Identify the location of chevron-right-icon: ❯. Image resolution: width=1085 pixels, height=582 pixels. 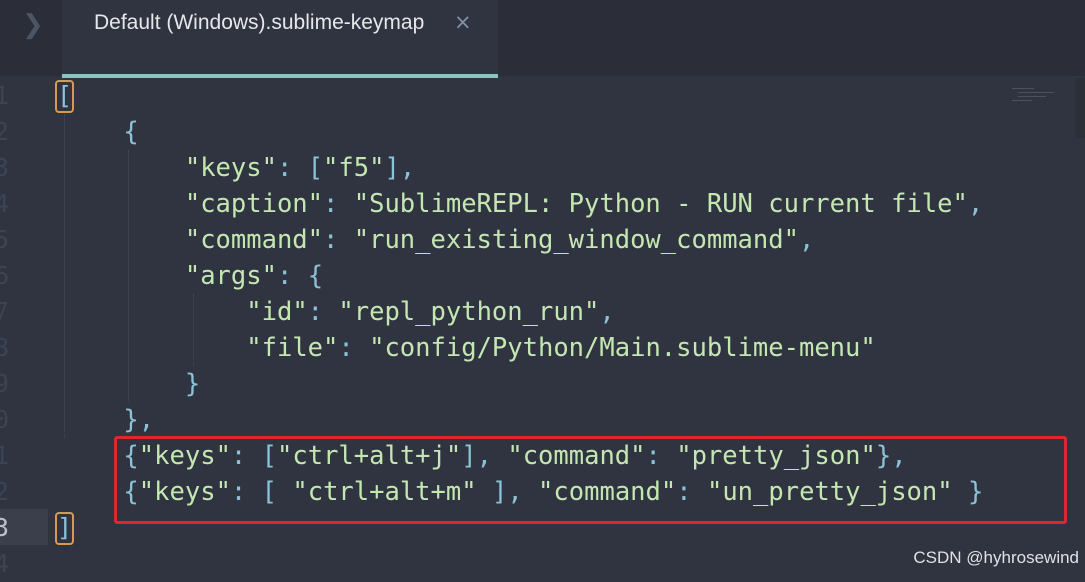
(33, 25).